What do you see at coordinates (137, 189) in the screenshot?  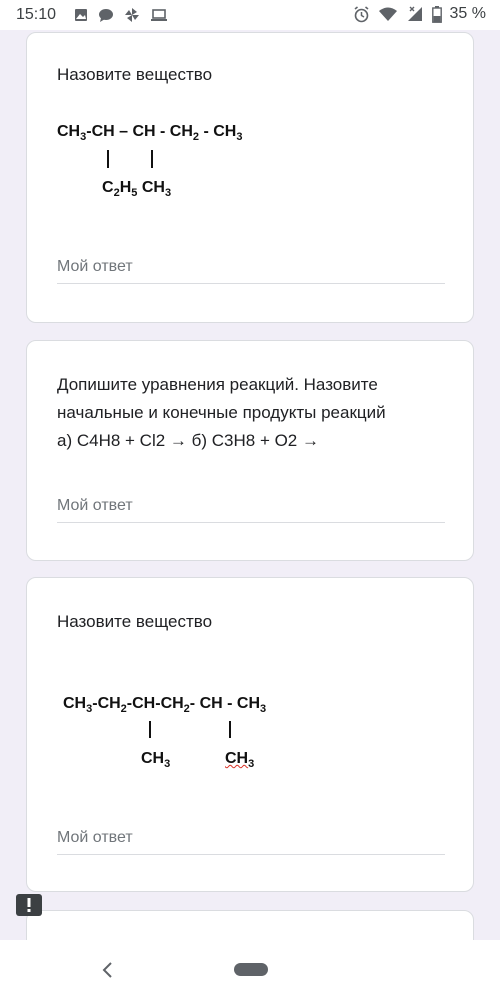 I see `structural-formula-branch: C2H5 CH3` at bounding box center [137, 189].